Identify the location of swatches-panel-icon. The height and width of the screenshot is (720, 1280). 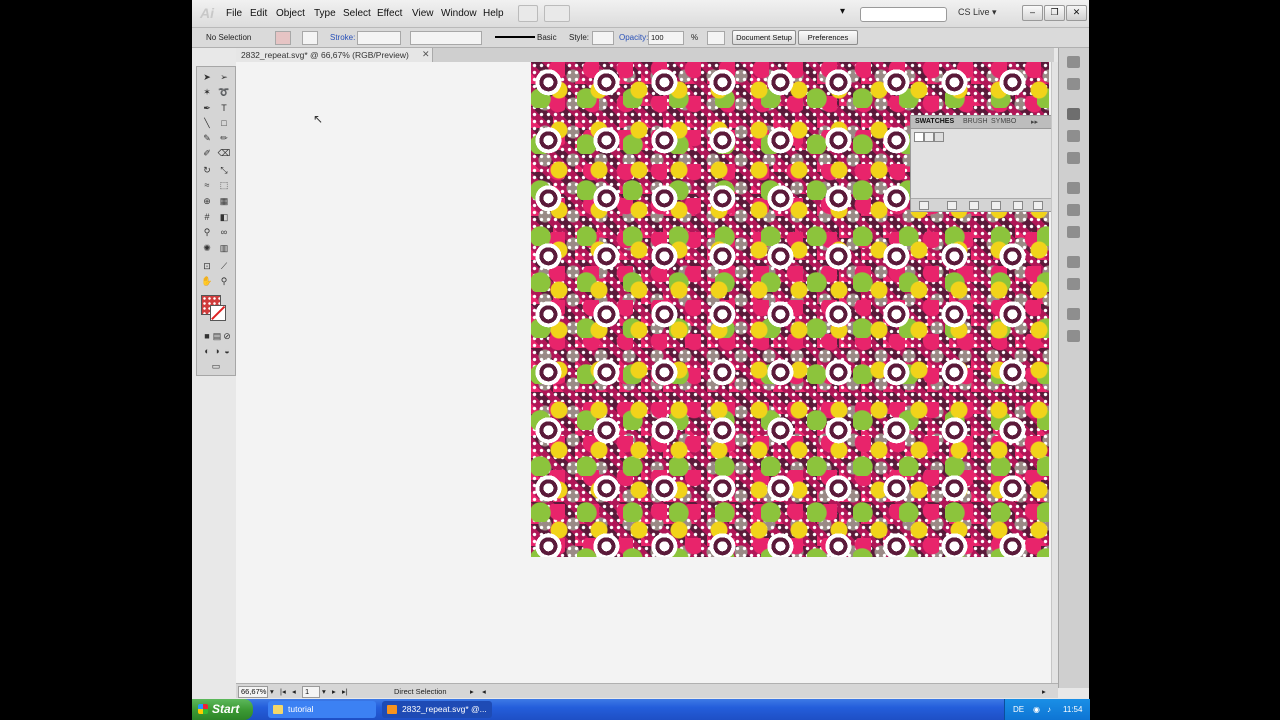
(1073, 114).